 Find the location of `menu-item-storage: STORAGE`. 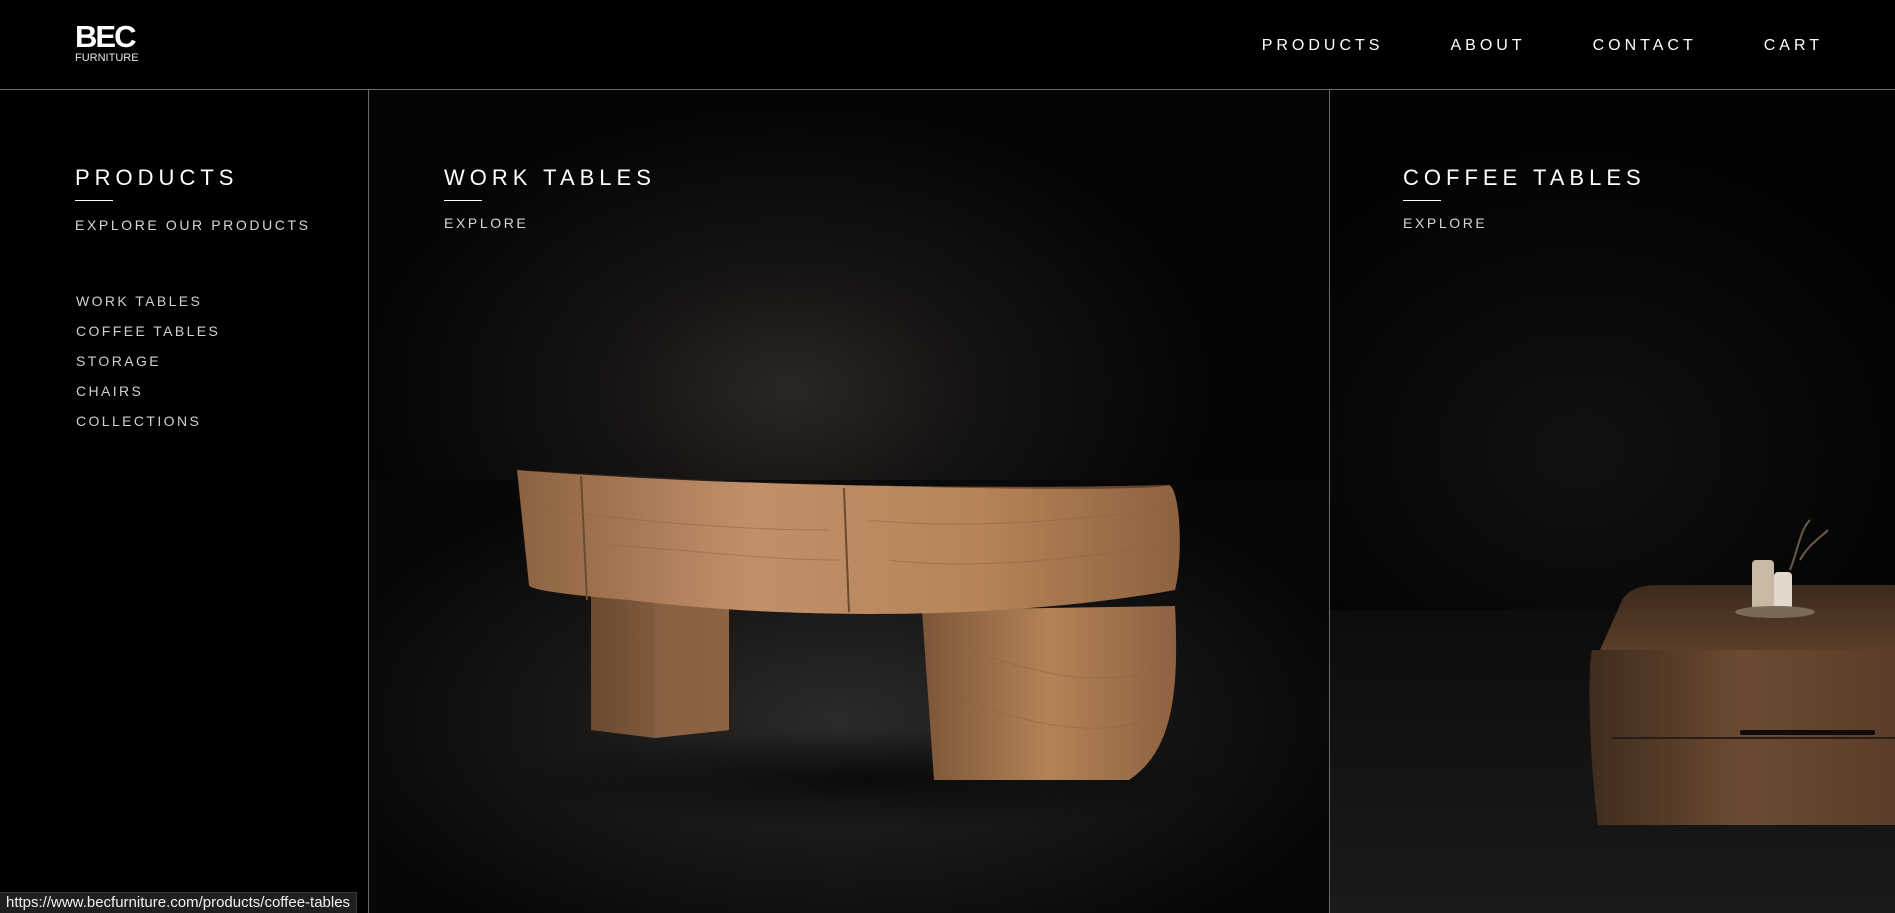

menu-item-storage: STORAGE is located at coordinates (148, 361).